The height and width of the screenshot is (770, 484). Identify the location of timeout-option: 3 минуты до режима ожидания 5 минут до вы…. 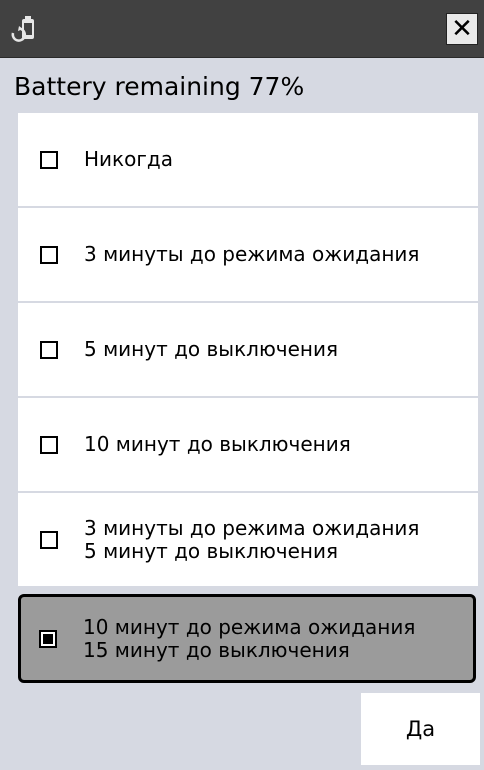
(248, 541).